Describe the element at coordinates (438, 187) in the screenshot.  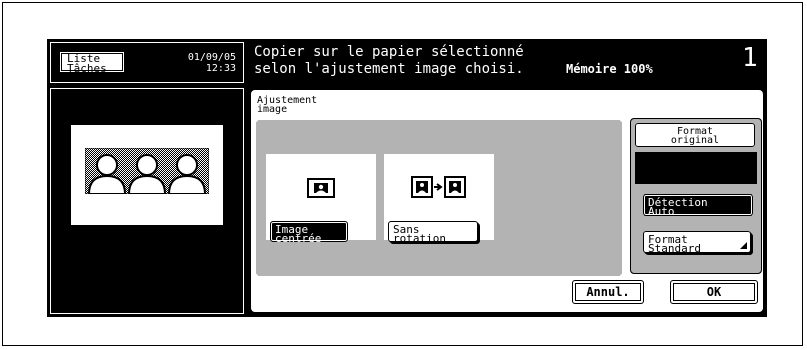
I see `no-rotation-icon` at that location.